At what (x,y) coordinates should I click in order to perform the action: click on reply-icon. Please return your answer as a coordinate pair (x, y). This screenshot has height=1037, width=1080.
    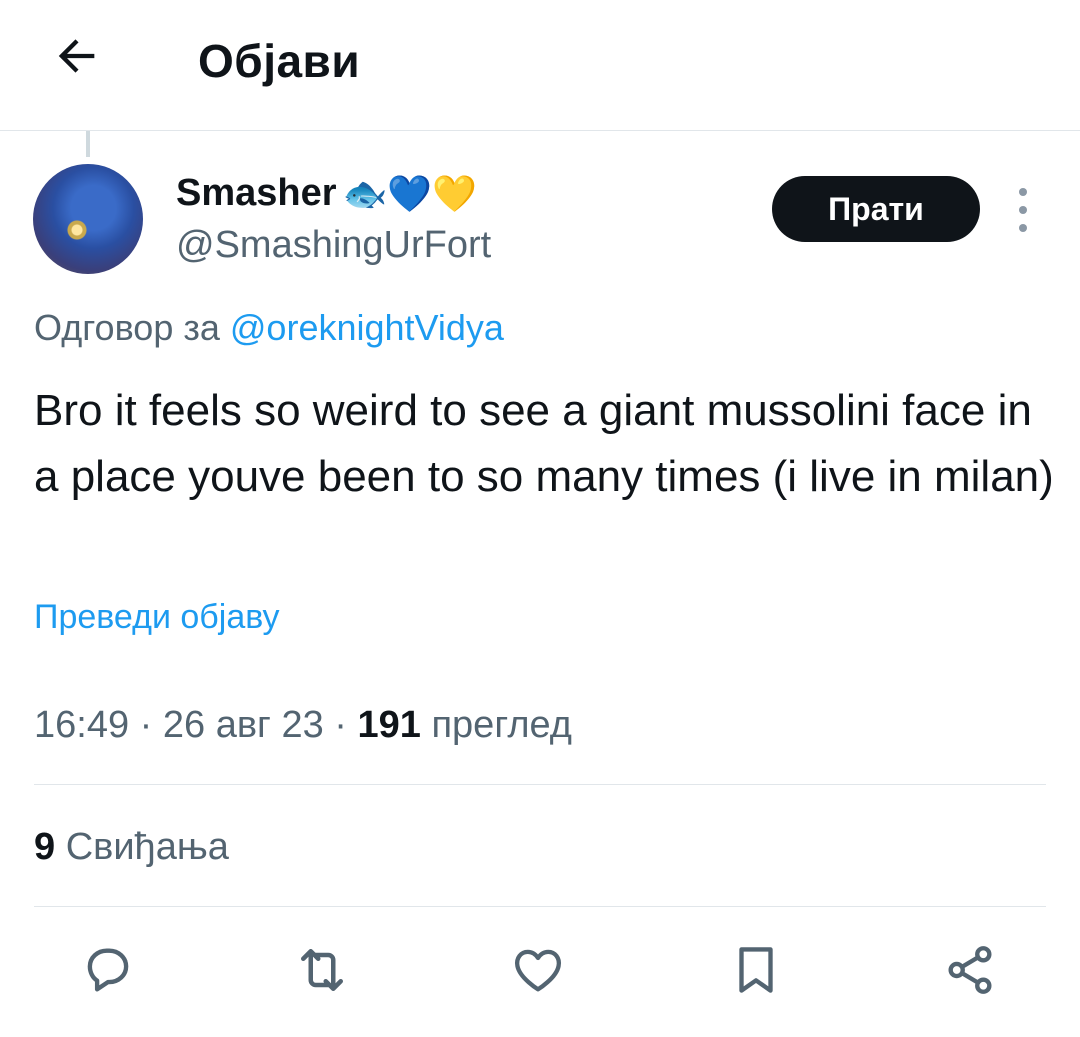
    Looking at the image, I should click on (108, 970).